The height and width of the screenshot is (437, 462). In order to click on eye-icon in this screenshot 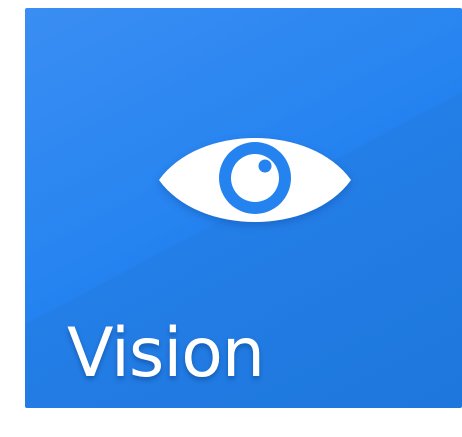, I will do `click(255, 180)`.